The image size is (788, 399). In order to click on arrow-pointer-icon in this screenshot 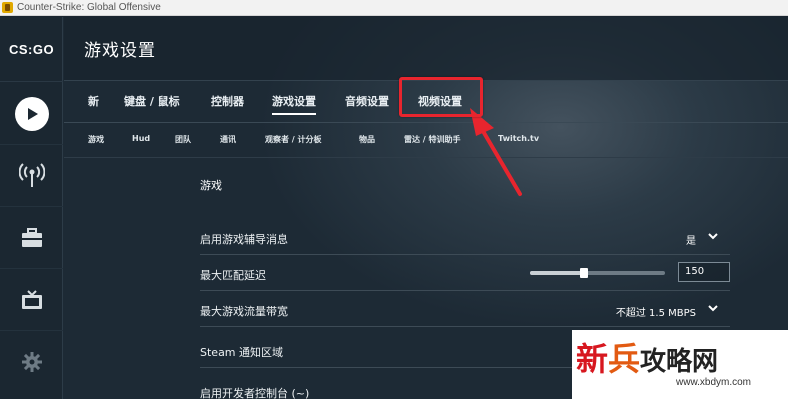, I will do `click(496, 152)`.